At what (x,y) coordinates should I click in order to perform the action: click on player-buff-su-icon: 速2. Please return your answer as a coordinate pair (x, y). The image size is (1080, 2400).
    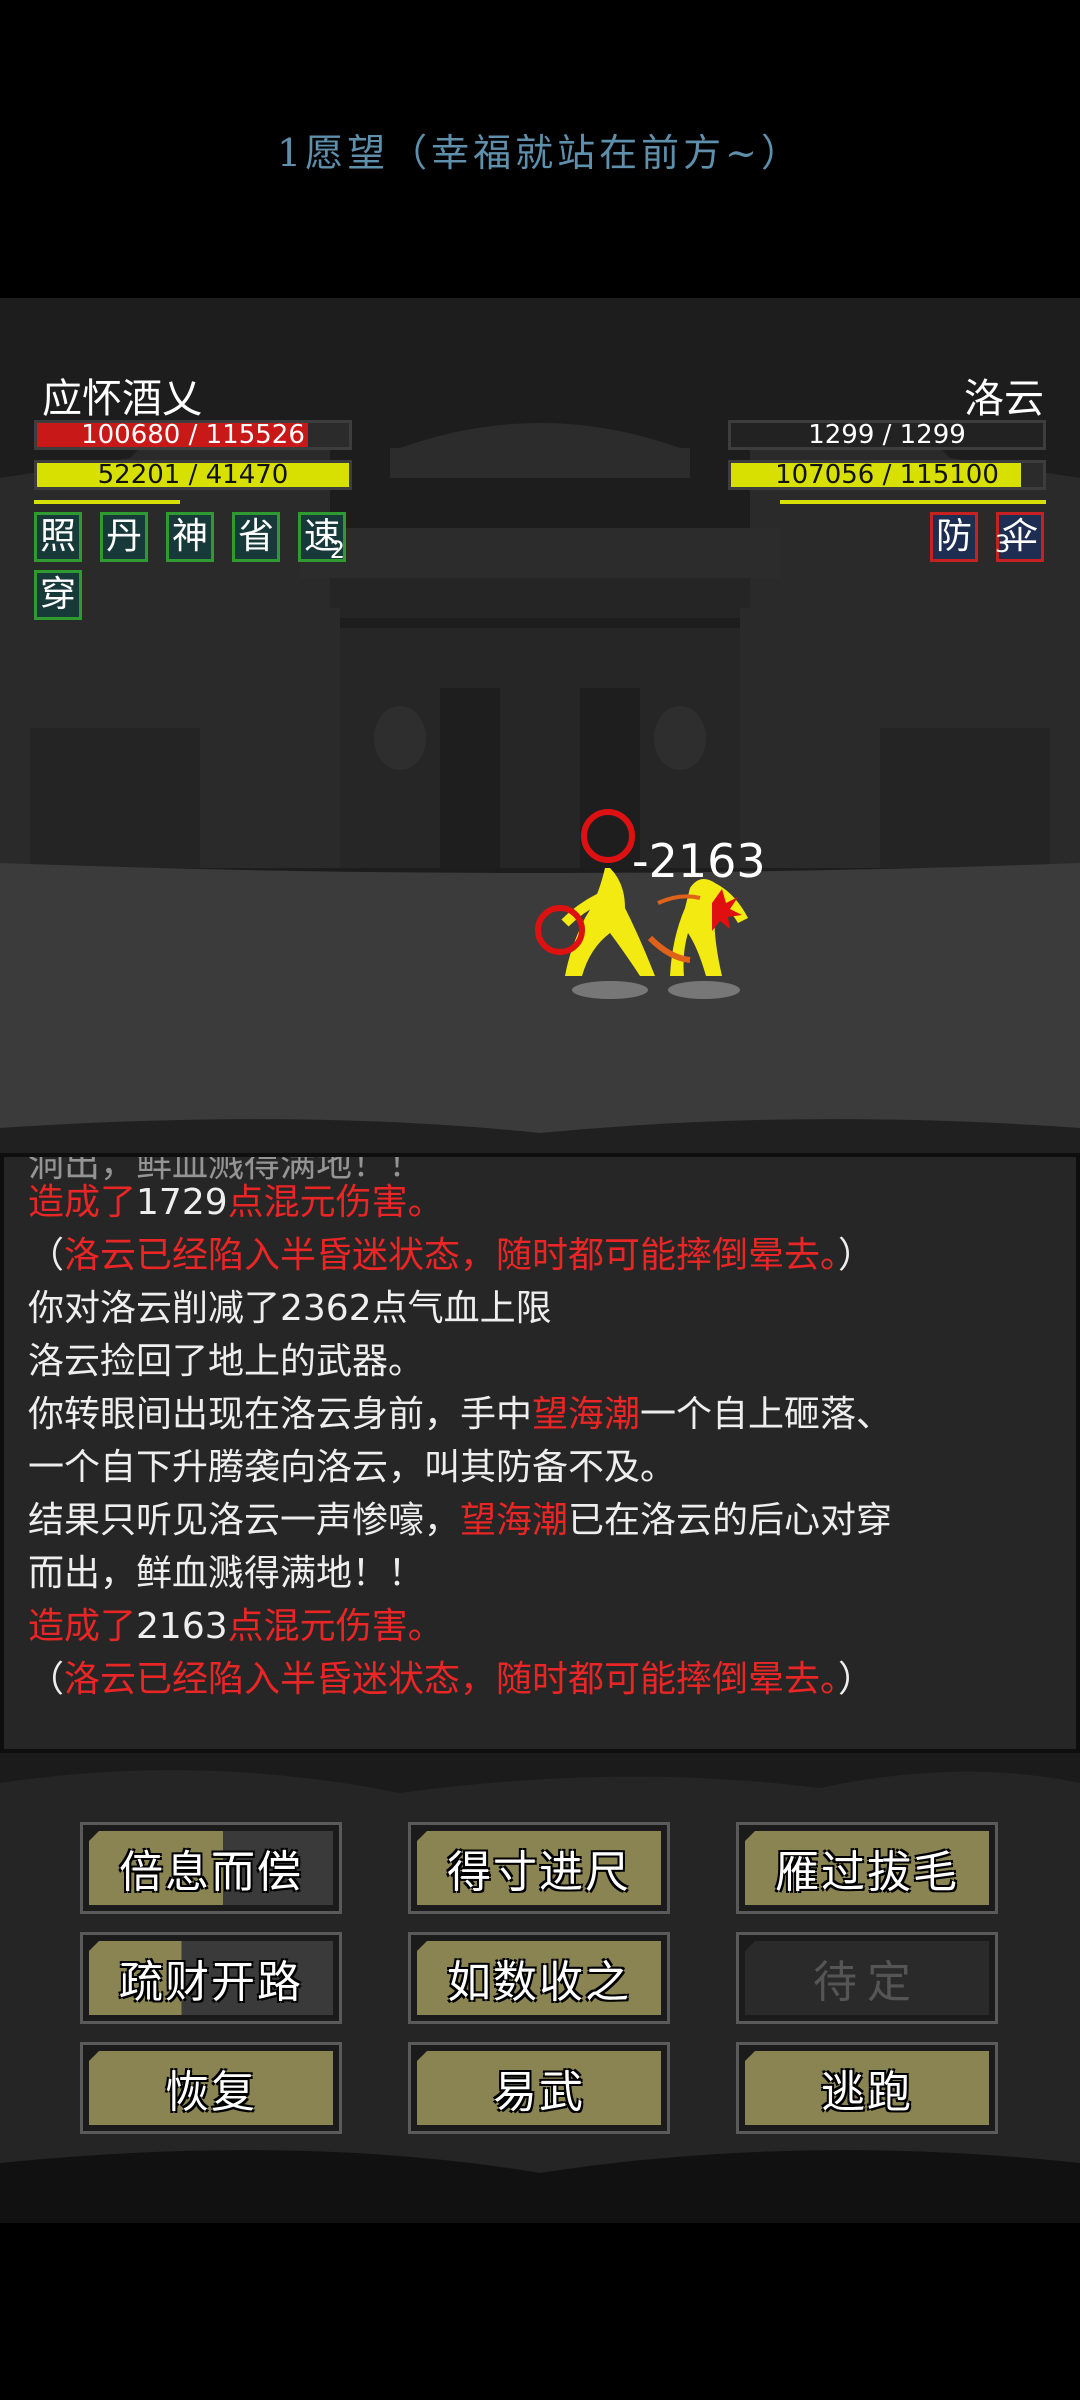
    Looking at the image, I should click on (322, 538).